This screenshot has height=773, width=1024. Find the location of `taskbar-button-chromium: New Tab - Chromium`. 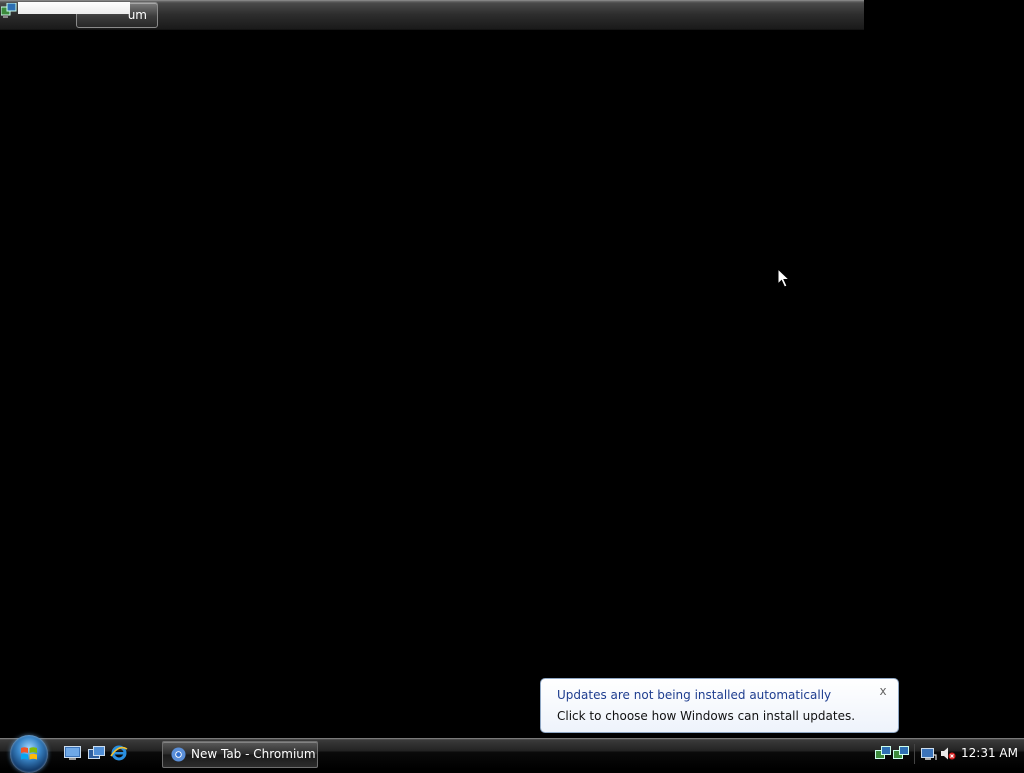

taskbar-button-chromium: New Tab - Chromium is located at coordinates (240, 754).